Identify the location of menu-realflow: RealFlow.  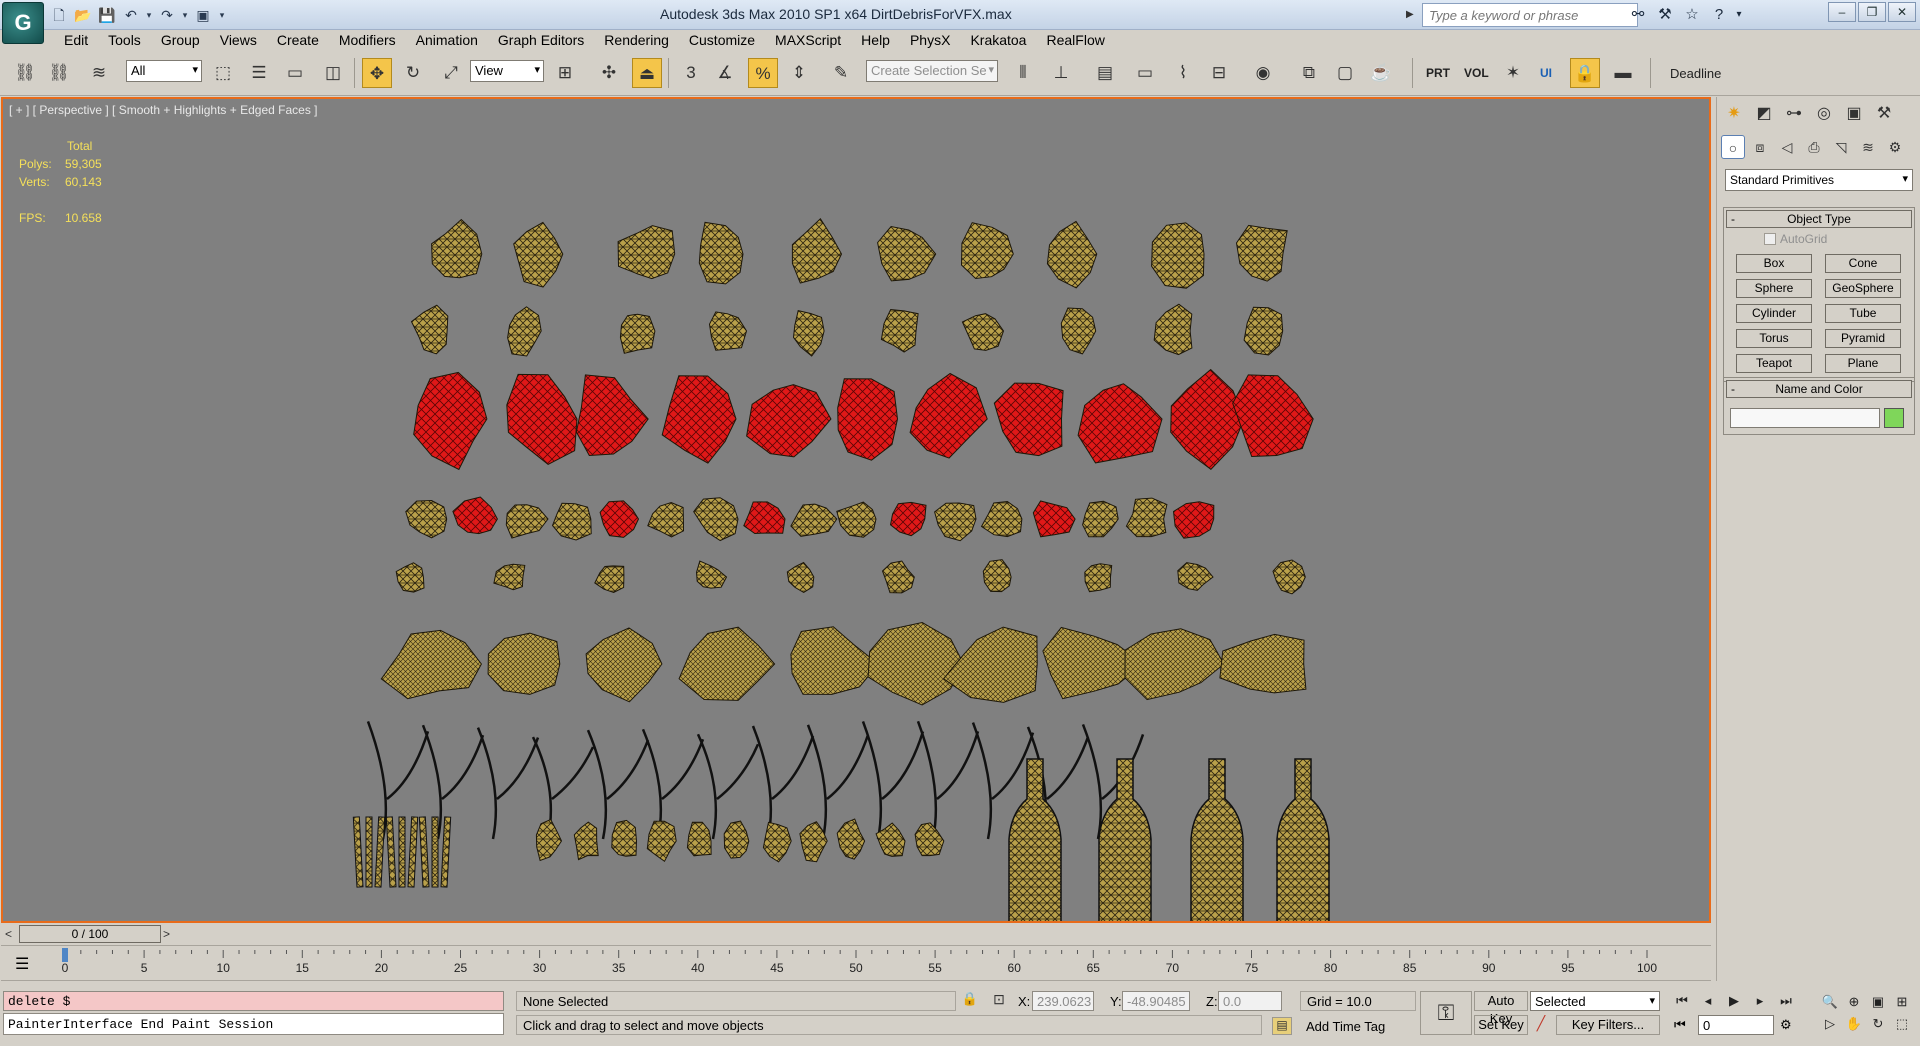
(1075, 41).